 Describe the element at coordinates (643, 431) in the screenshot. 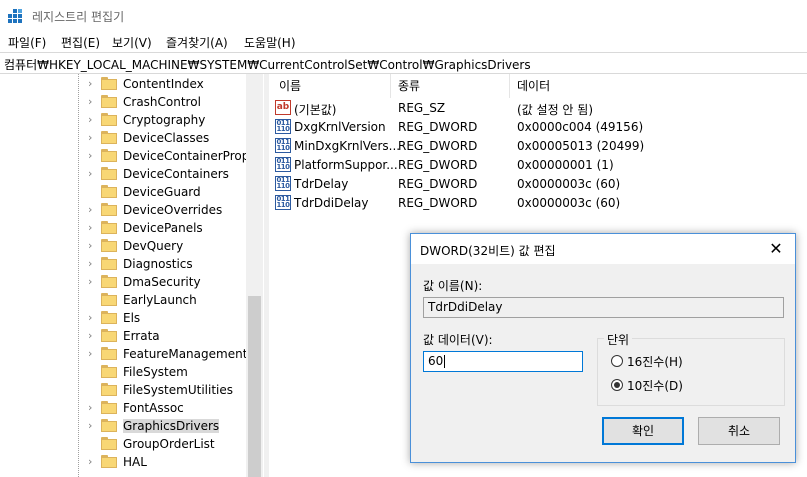

I see `ok-button: 확인` at that location.